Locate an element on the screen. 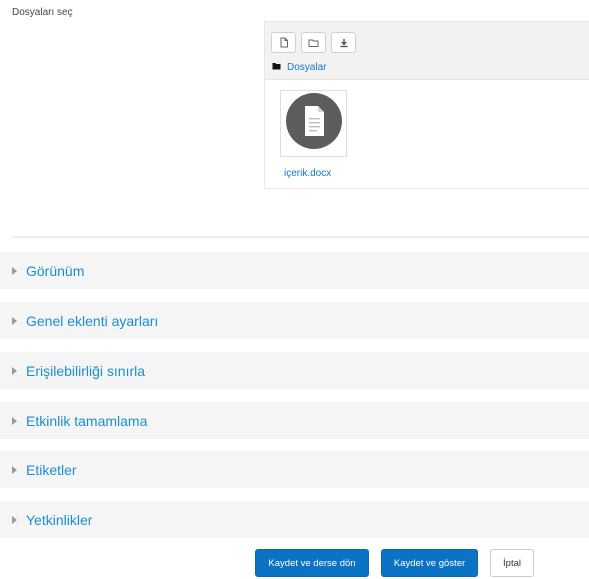 This screenshot has height=579, width=589. section-competencies: Yetkinlikler is located at coordinates (294, 519).